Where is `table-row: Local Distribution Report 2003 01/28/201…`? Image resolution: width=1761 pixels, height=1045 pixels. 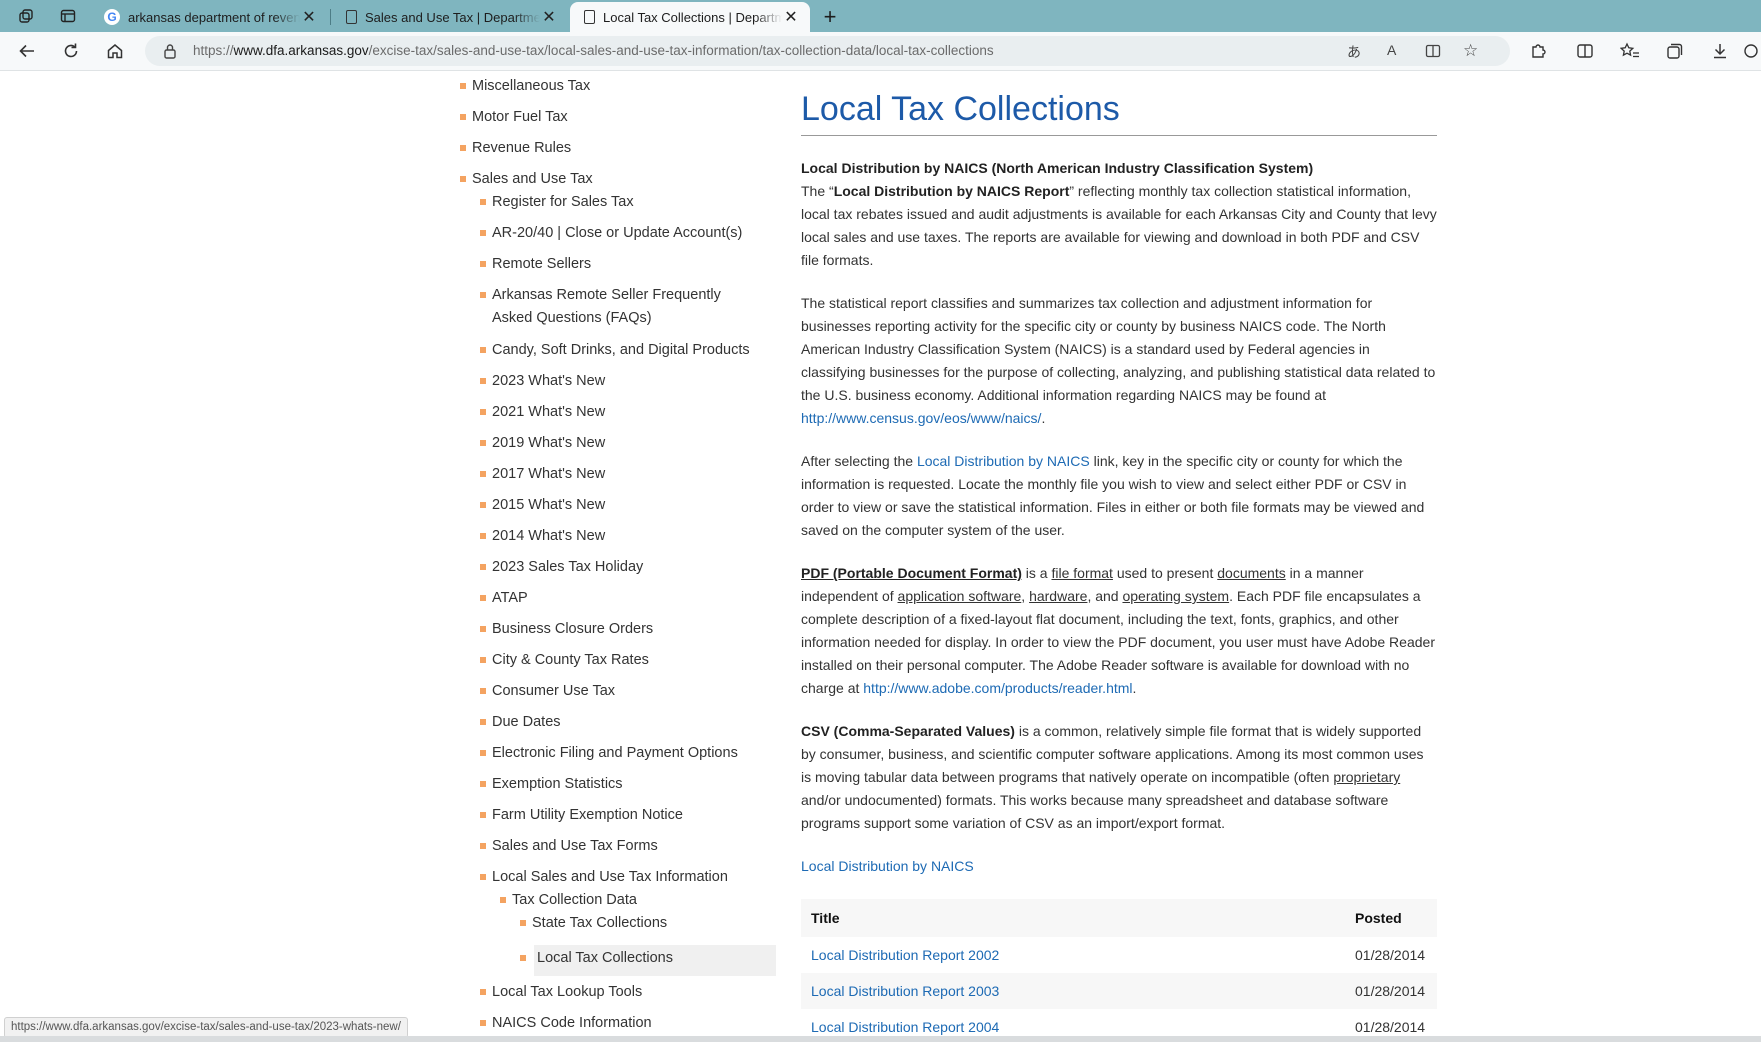 table-row: Local Distribution Report 2003 01/28/201… is located at coordinates (1119, 991).